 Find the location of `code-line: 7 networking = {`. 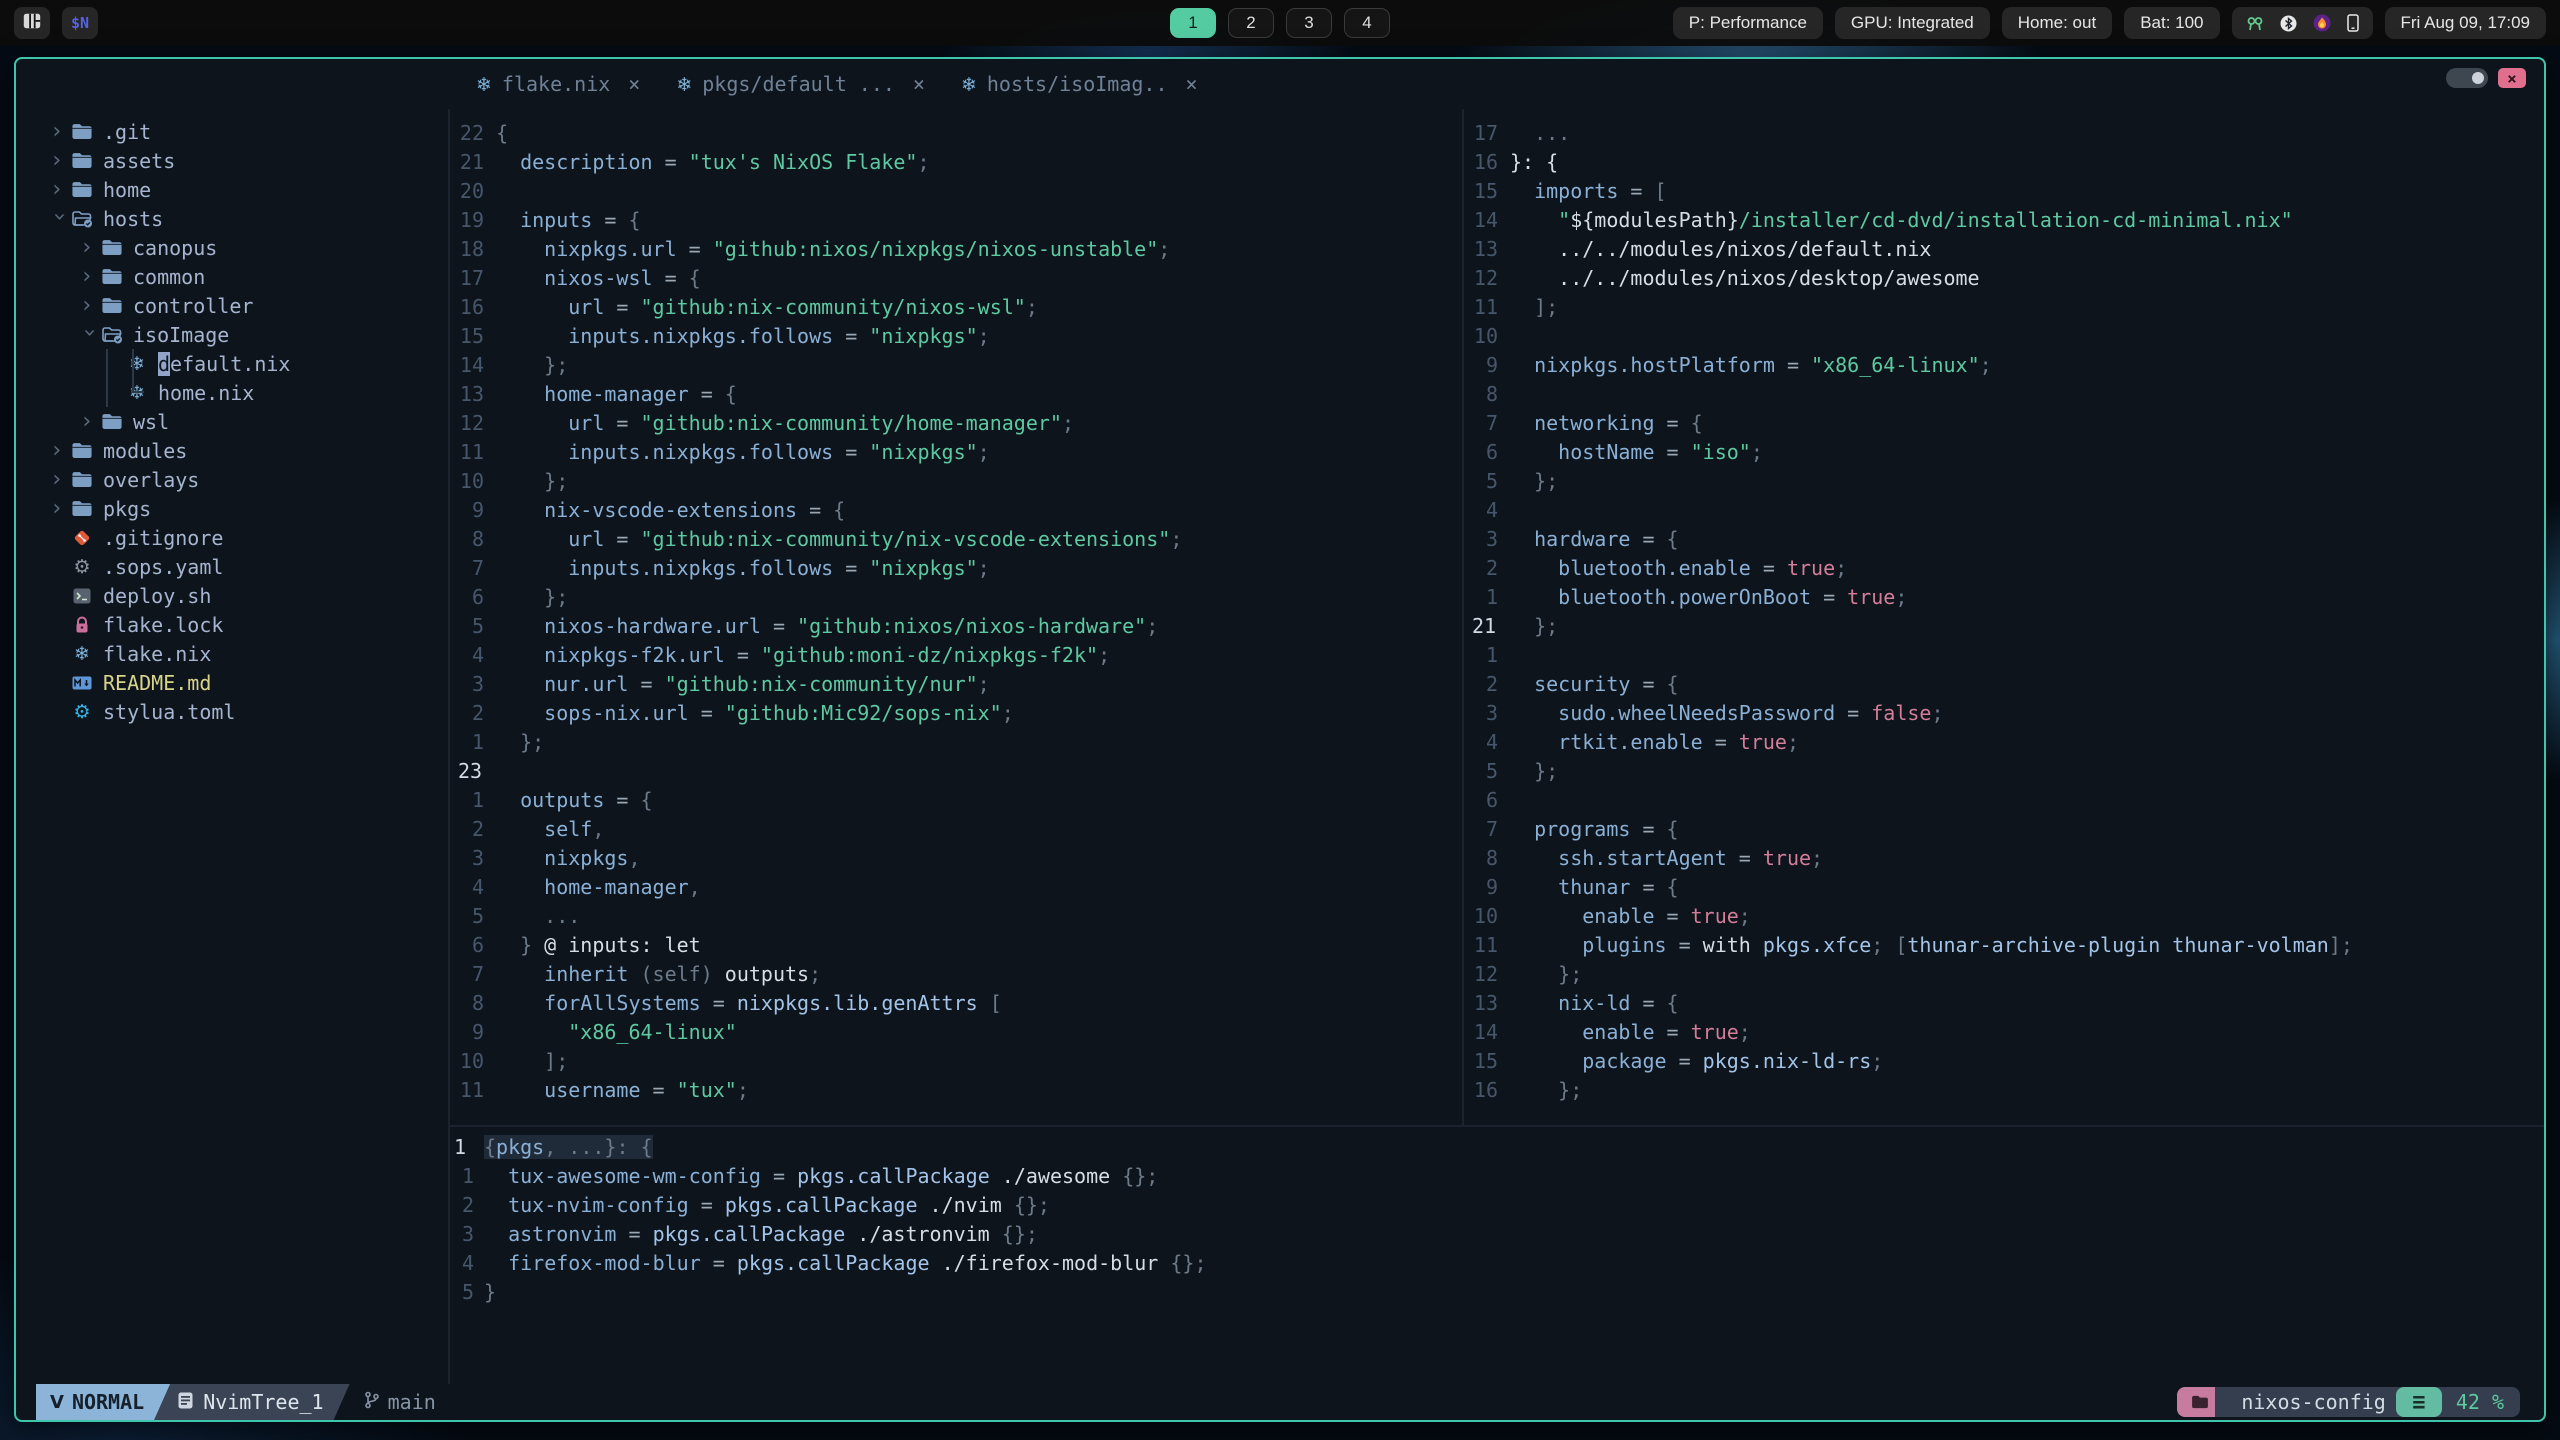

code-line: 7 networking = { is located at coordinates (2004, 425).